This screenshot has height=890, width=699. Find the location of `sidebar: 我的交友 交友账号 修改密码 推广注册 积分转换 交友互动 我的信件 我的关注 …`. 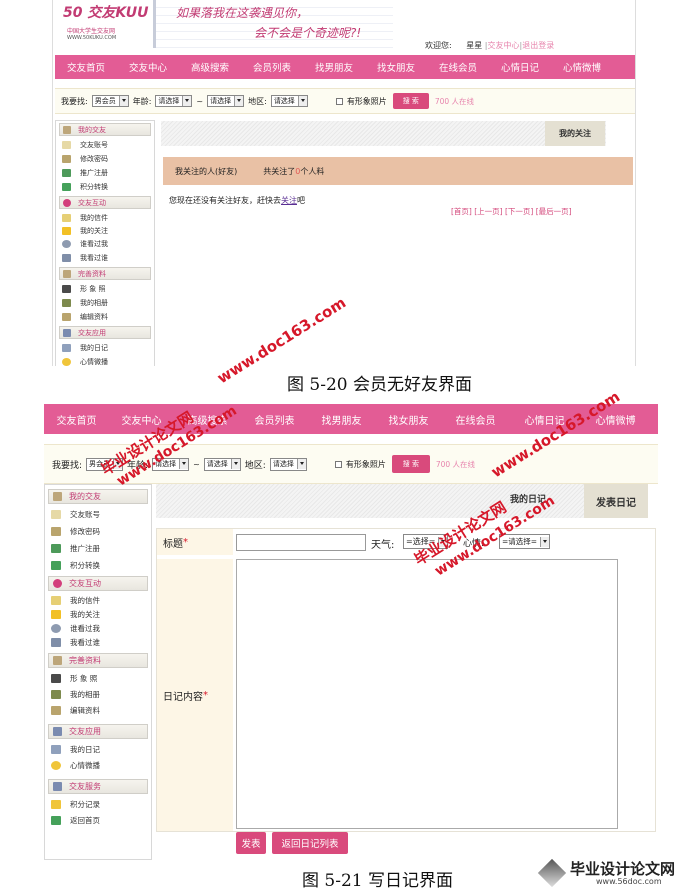

sidebar: 我的交友 交友账号 修改密码 推广注册 积分转换 交友互动 我的信件 我的关注 … is located at coordinates (105, 243).